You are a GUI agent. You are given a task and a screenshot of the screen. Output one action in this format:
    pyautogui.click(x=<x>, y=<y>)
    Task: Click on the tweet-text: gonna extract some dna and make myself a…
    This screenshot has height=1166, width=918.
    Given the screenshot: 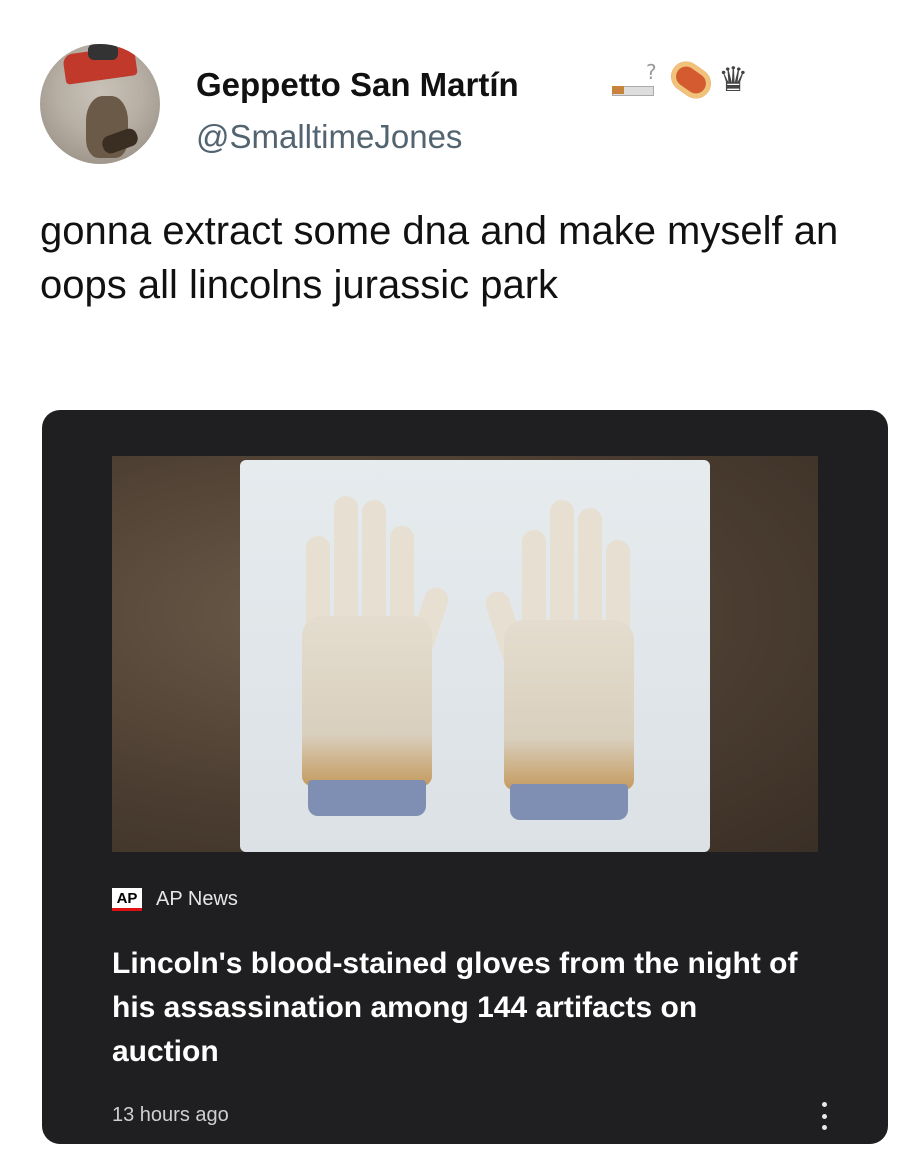 What is the action you would take?
    pyautogui.click(x=439, y=258)
    